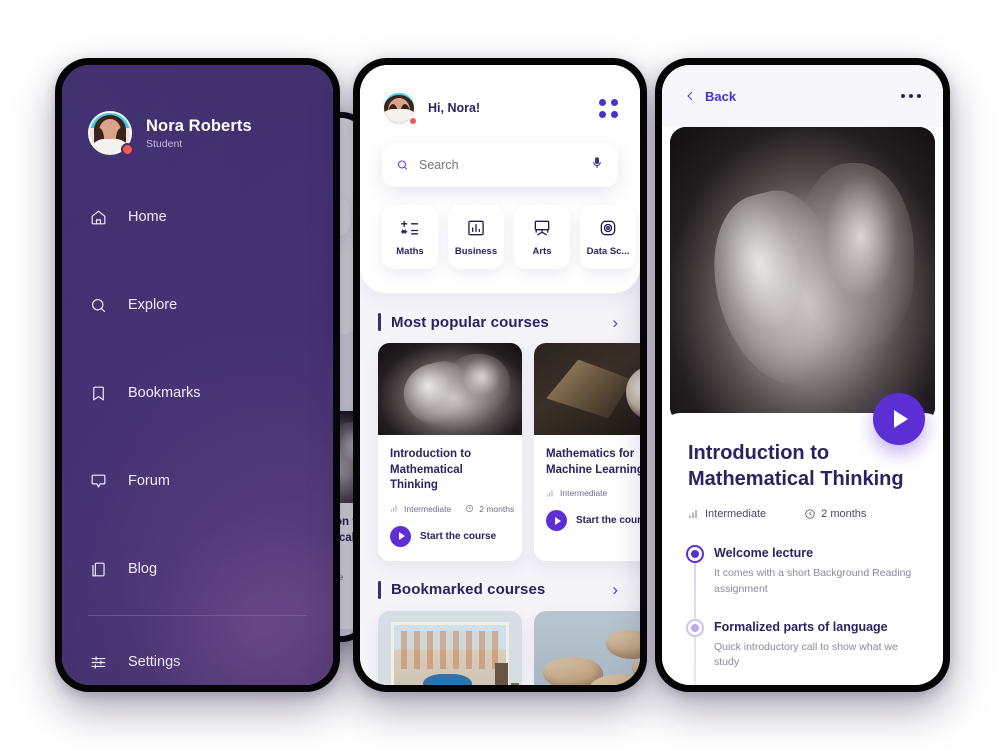  What do you see at coordinates (721, 96) in the screenshot?
I see `back-label: Back` at bounding box center [721, 96].